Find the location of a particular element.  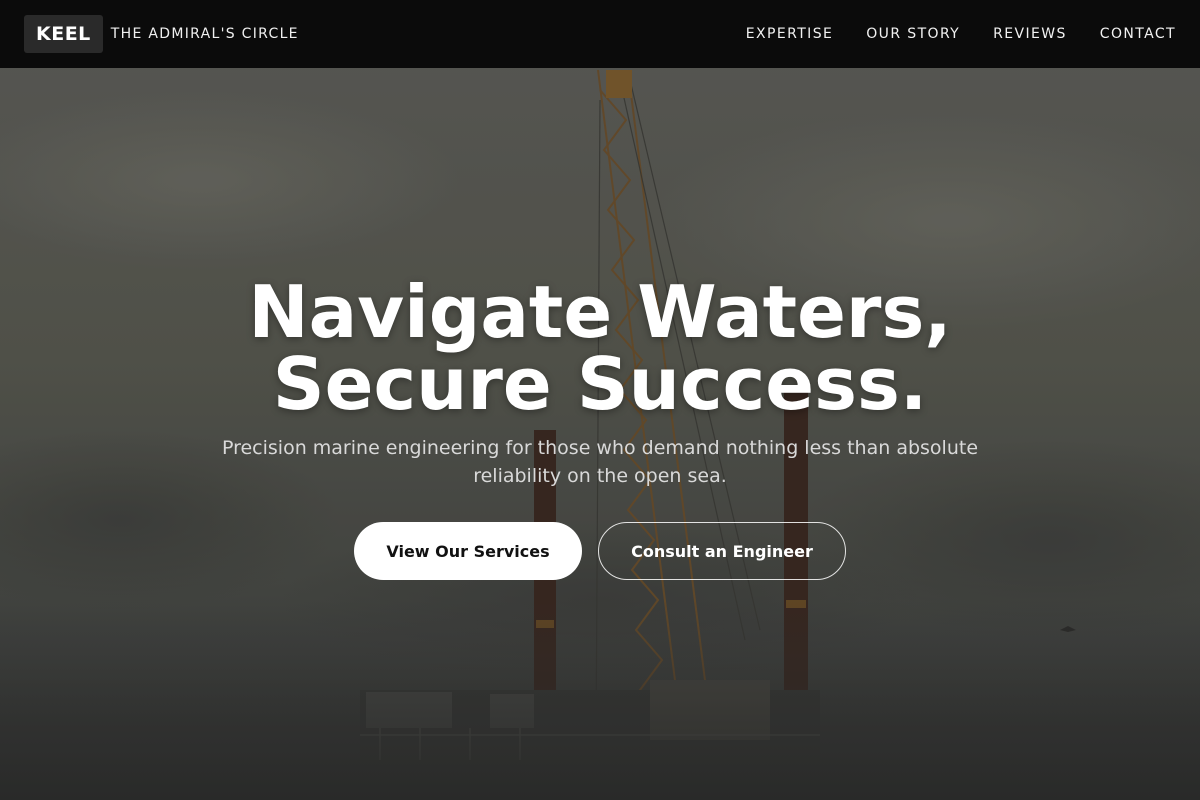

view-services-button: View Our Services is located at coordinates (468, 551).